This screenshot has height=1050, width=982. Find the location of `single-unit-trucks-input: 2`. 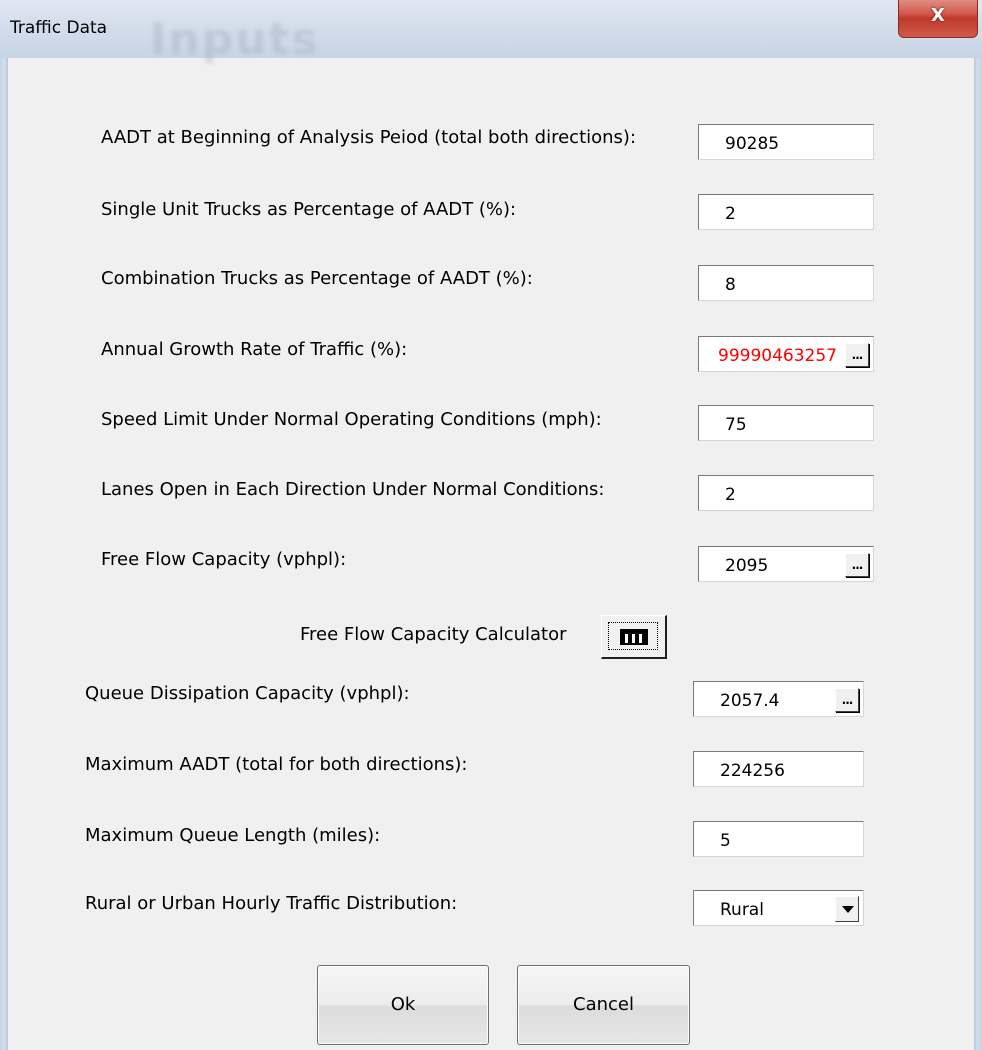

single-unit-trucks-input: 2 is located at coordinates (786, 212).